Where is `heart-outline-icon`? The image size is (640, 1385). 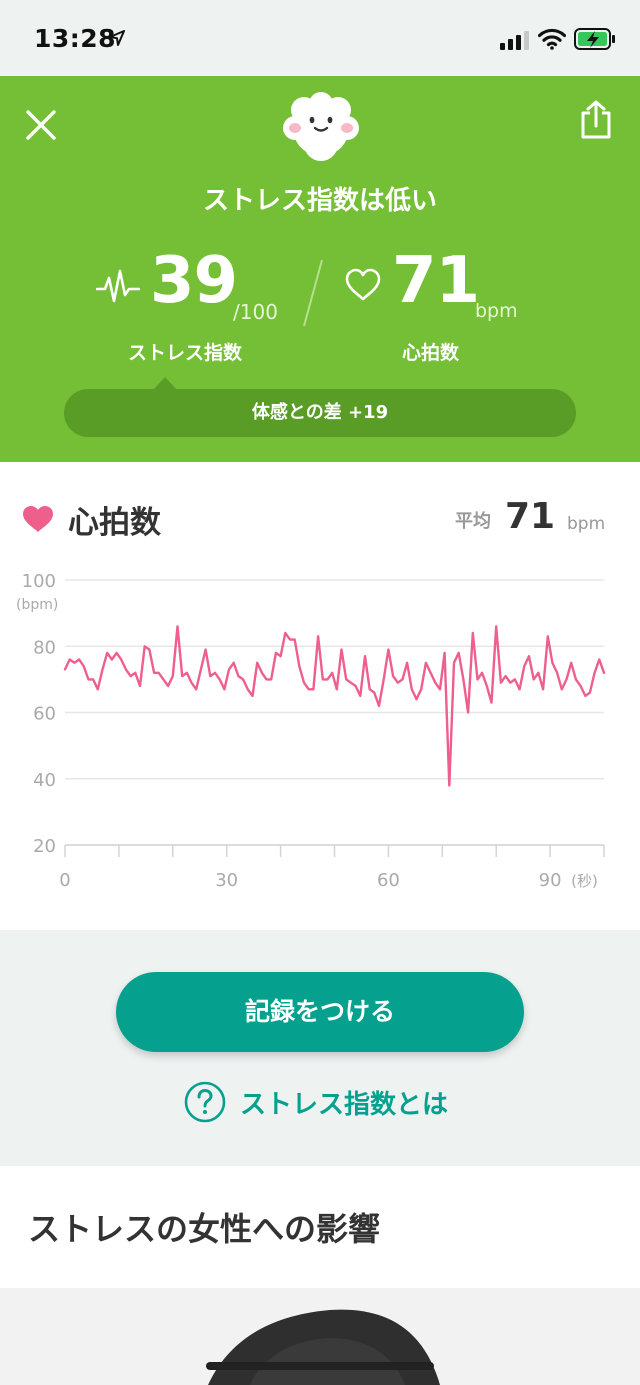 heart-outline-icon is located at coordinates (363, 284).